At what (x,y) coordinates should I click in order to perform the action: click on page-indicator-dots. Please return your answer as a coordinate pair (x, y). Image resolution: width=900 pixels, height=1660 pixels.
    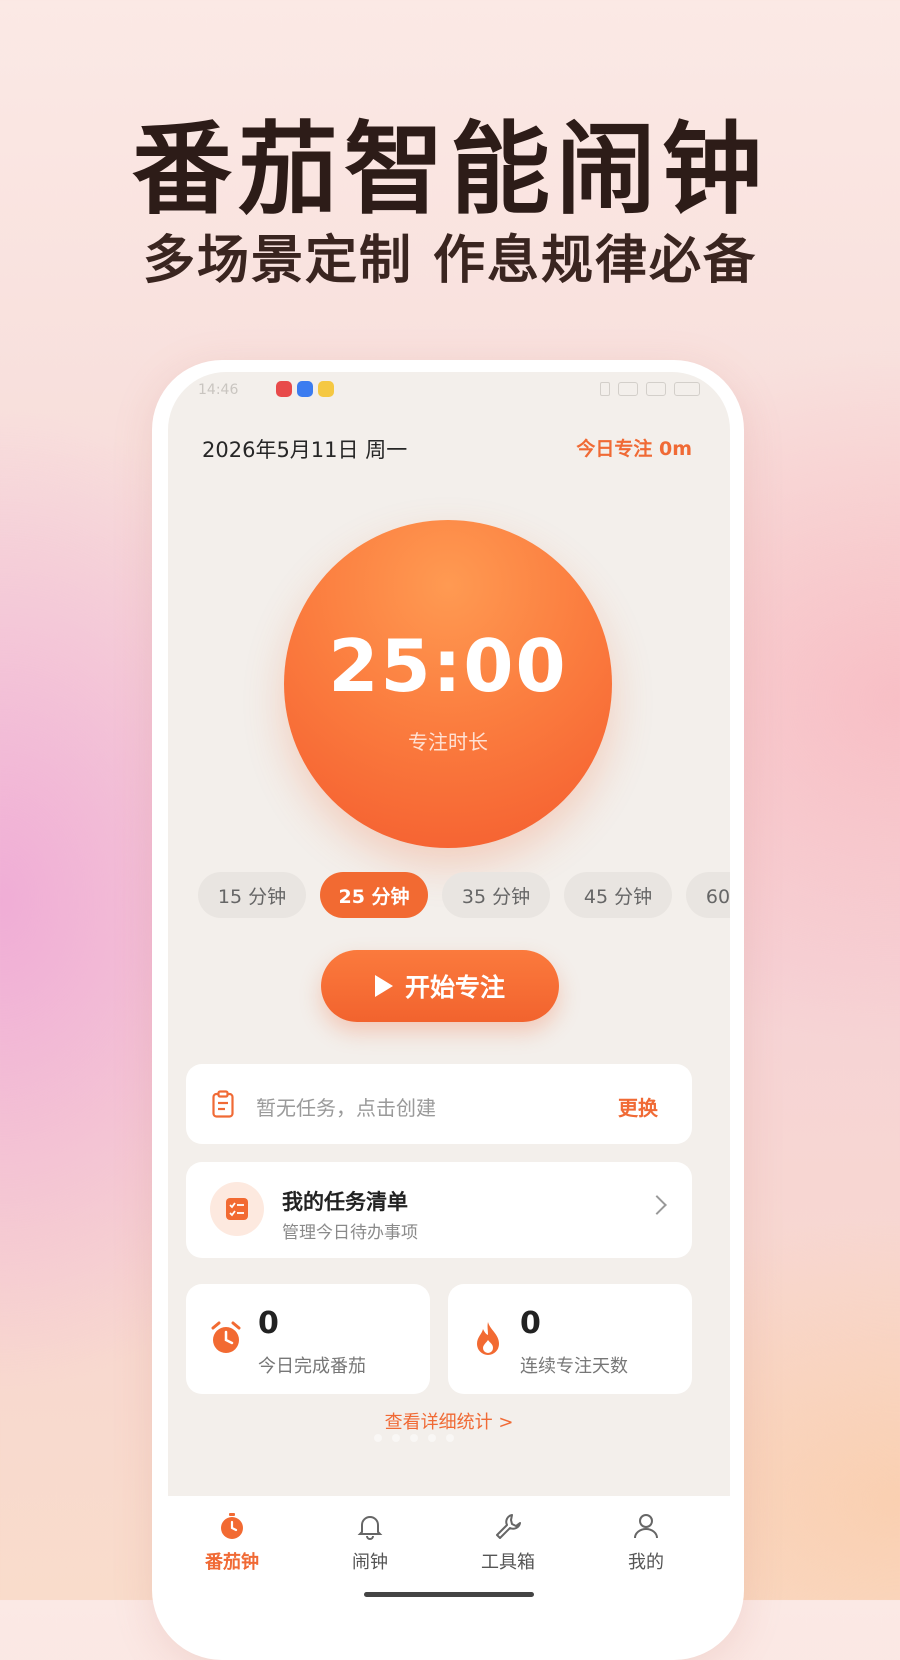
    Looking at the image, I should click on (414, 1438).